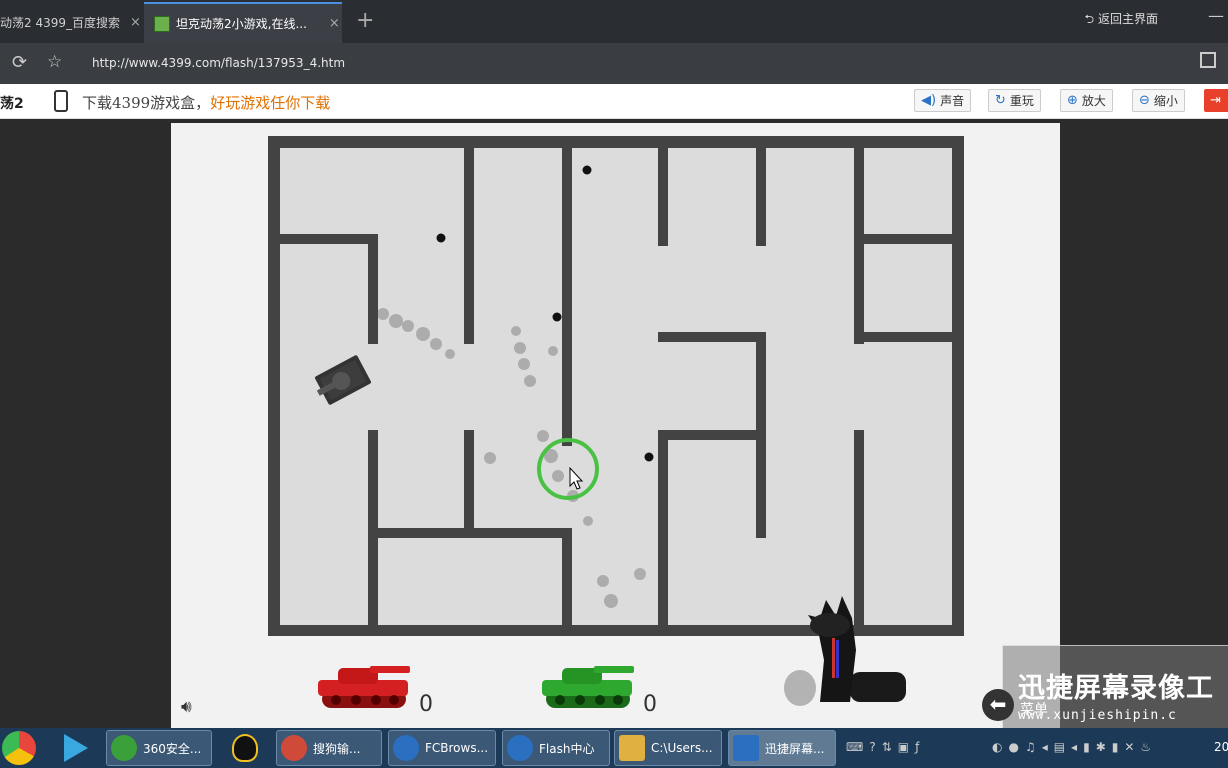 The image size is (1228, 768). I want to click on promo-text-2: 好玩游戏任你下载, so click(270, 103).